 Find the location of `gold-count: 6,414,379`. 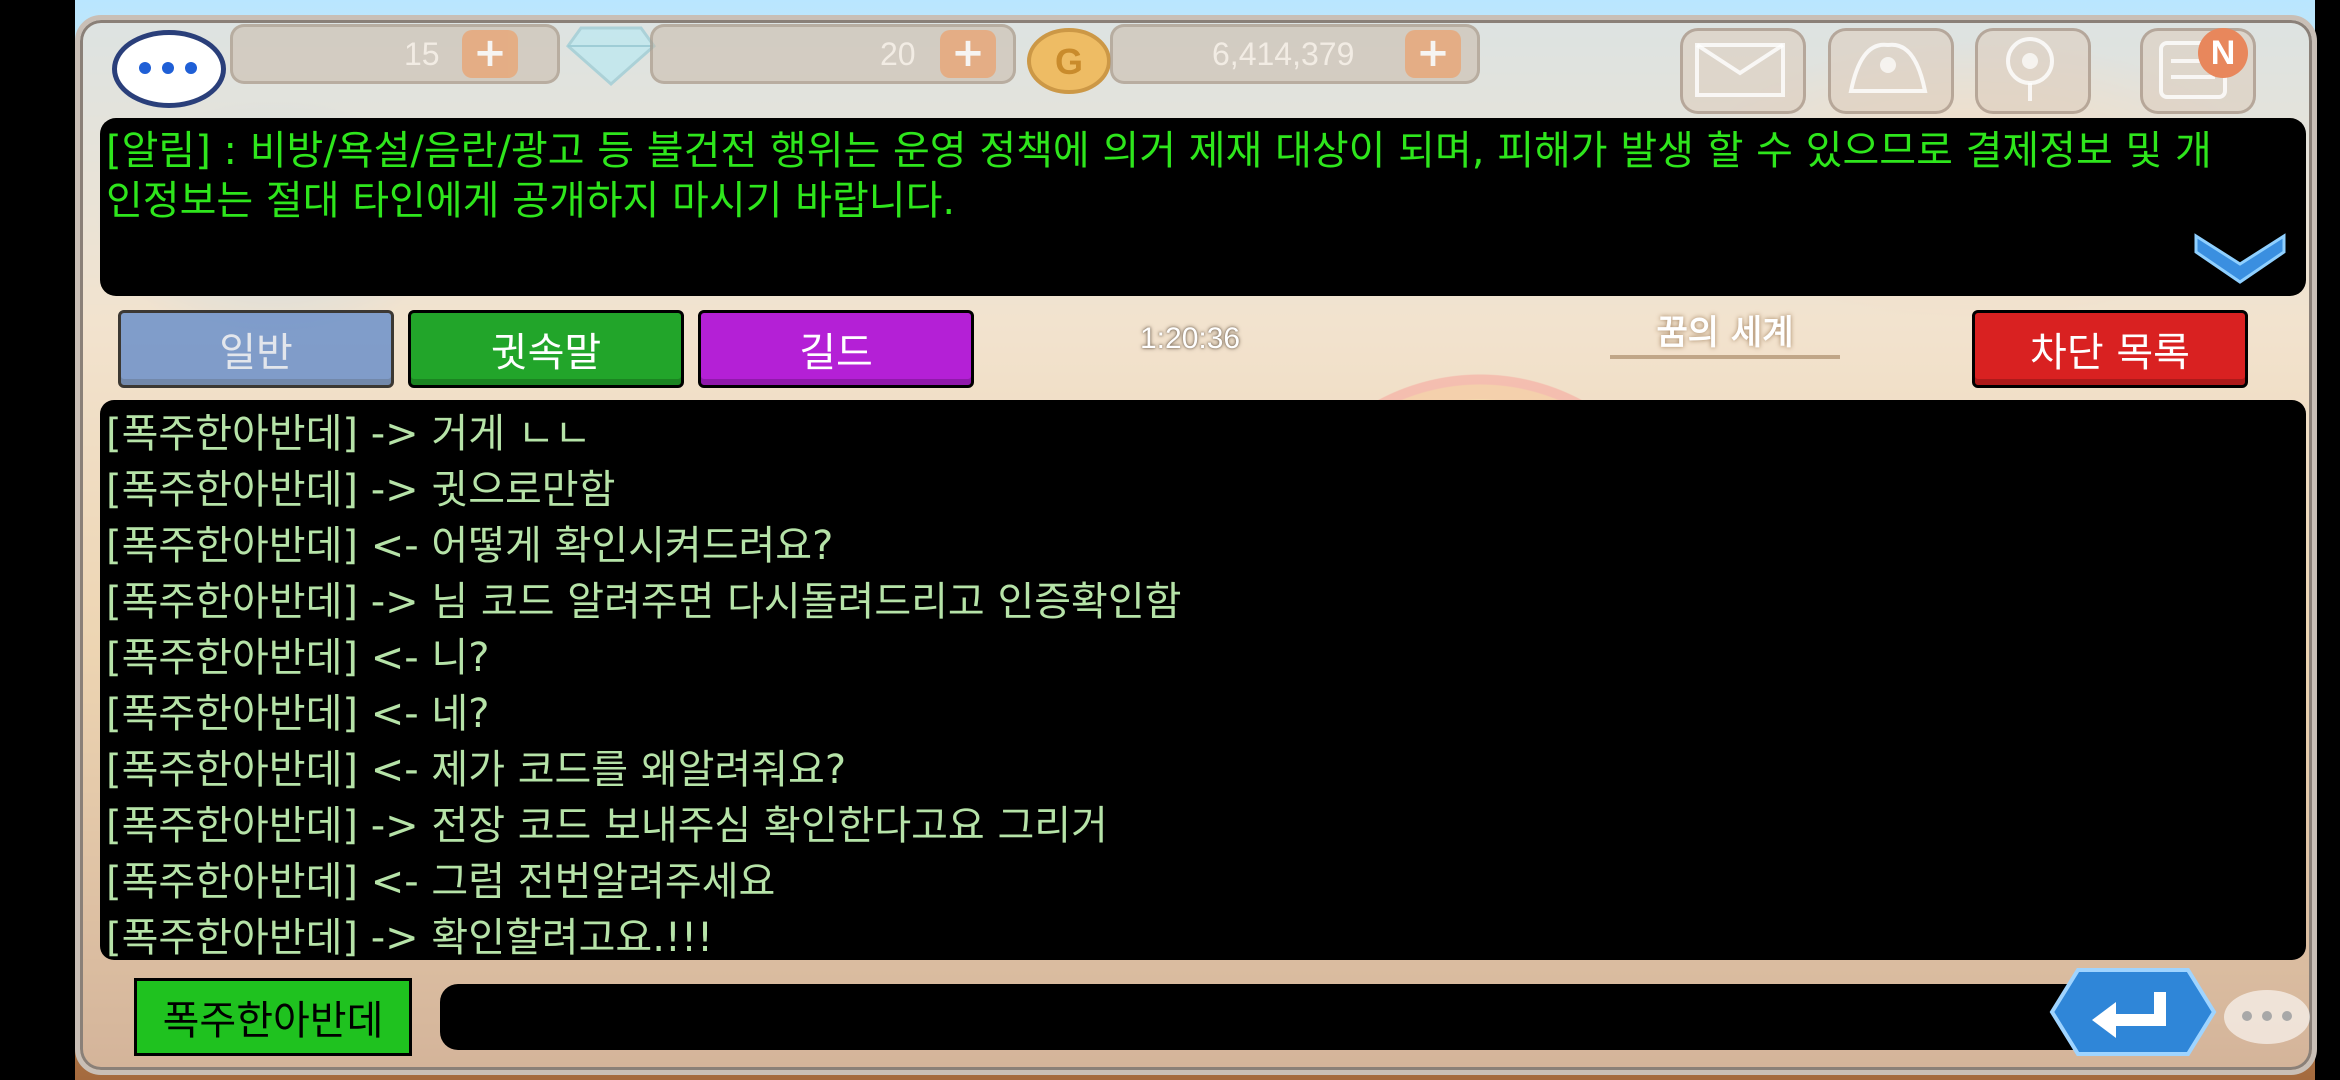

gold-count: 6,414,379 is located at coordinates (1283, 54).